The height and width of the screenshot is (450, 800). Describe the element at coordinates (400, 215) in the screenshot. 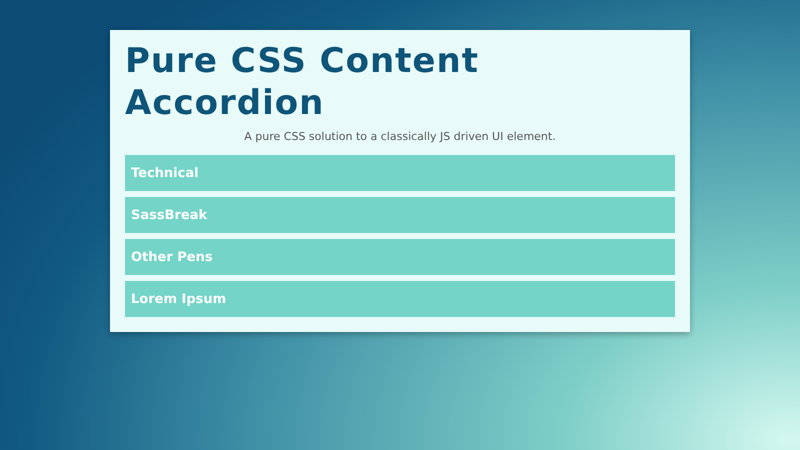

I see `accordion-header: SassBreak` at that location.